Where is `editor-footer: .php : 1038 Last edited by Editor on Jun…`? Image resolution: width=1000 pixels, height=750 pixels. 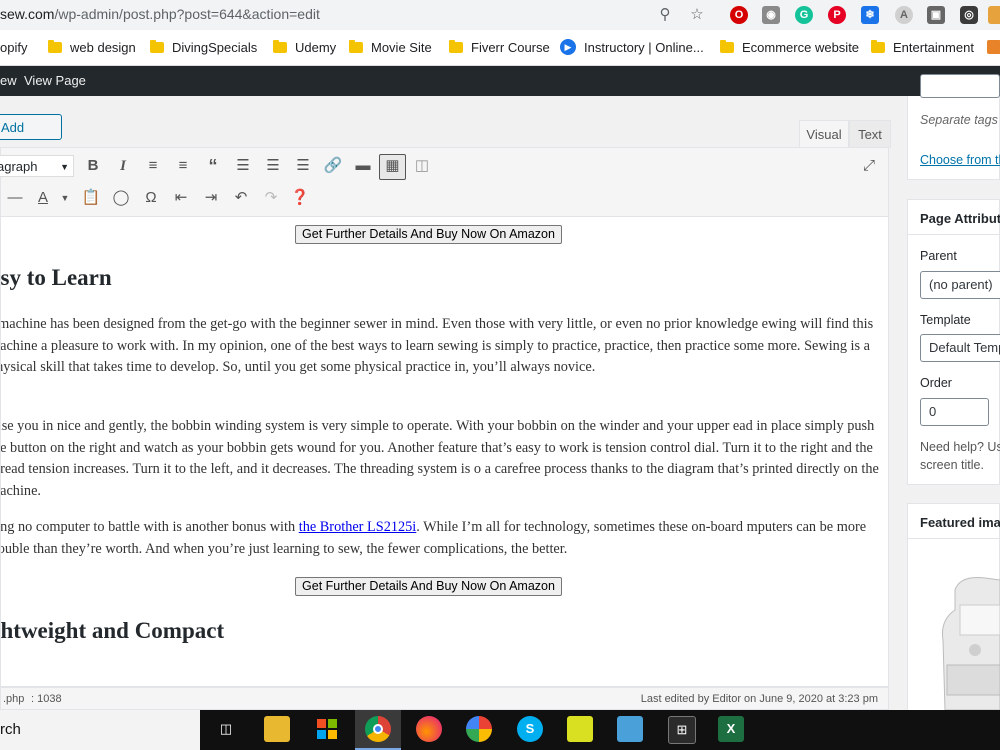
editor-footer: .php : 1038 Last edited by Editor on Jun… is located at coordinates (444, 698).